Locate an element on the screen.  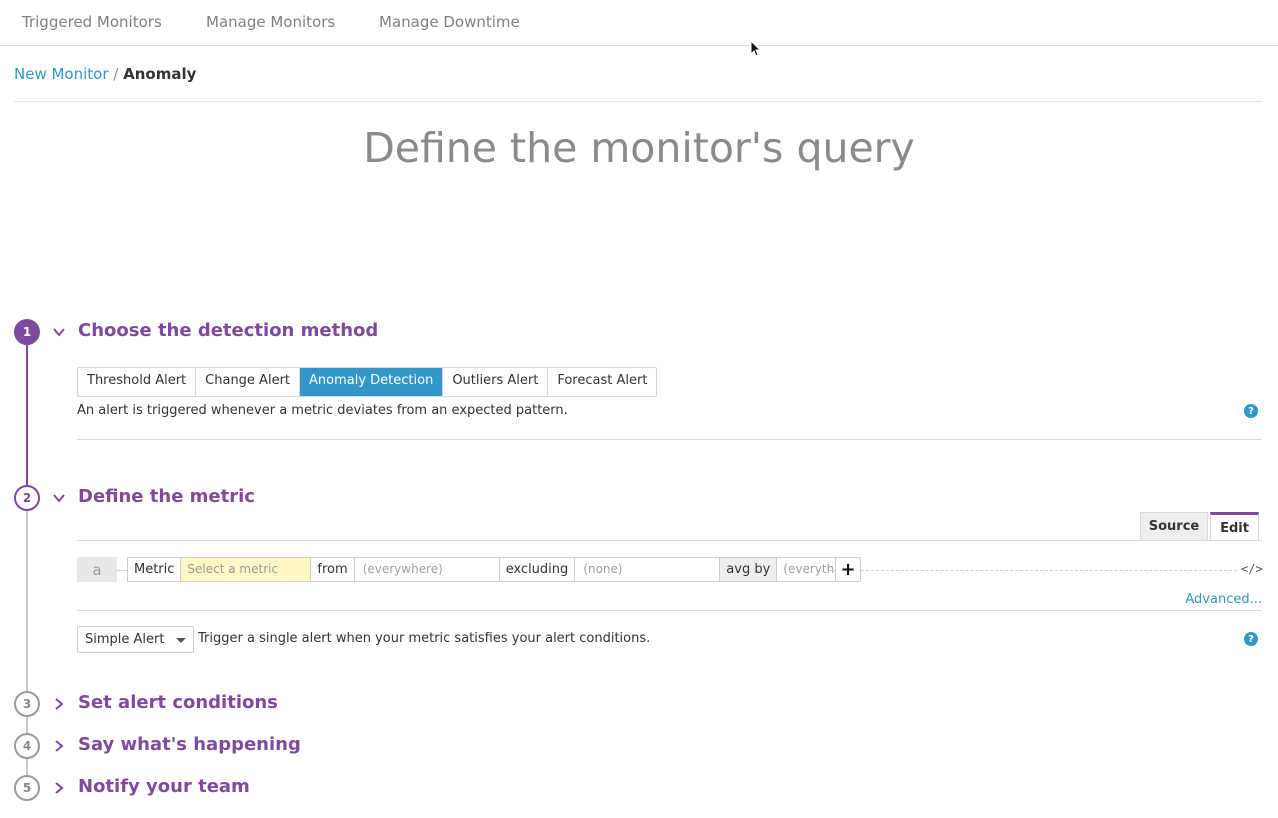
code-icon: </> is located at coordinates (1252, 569).